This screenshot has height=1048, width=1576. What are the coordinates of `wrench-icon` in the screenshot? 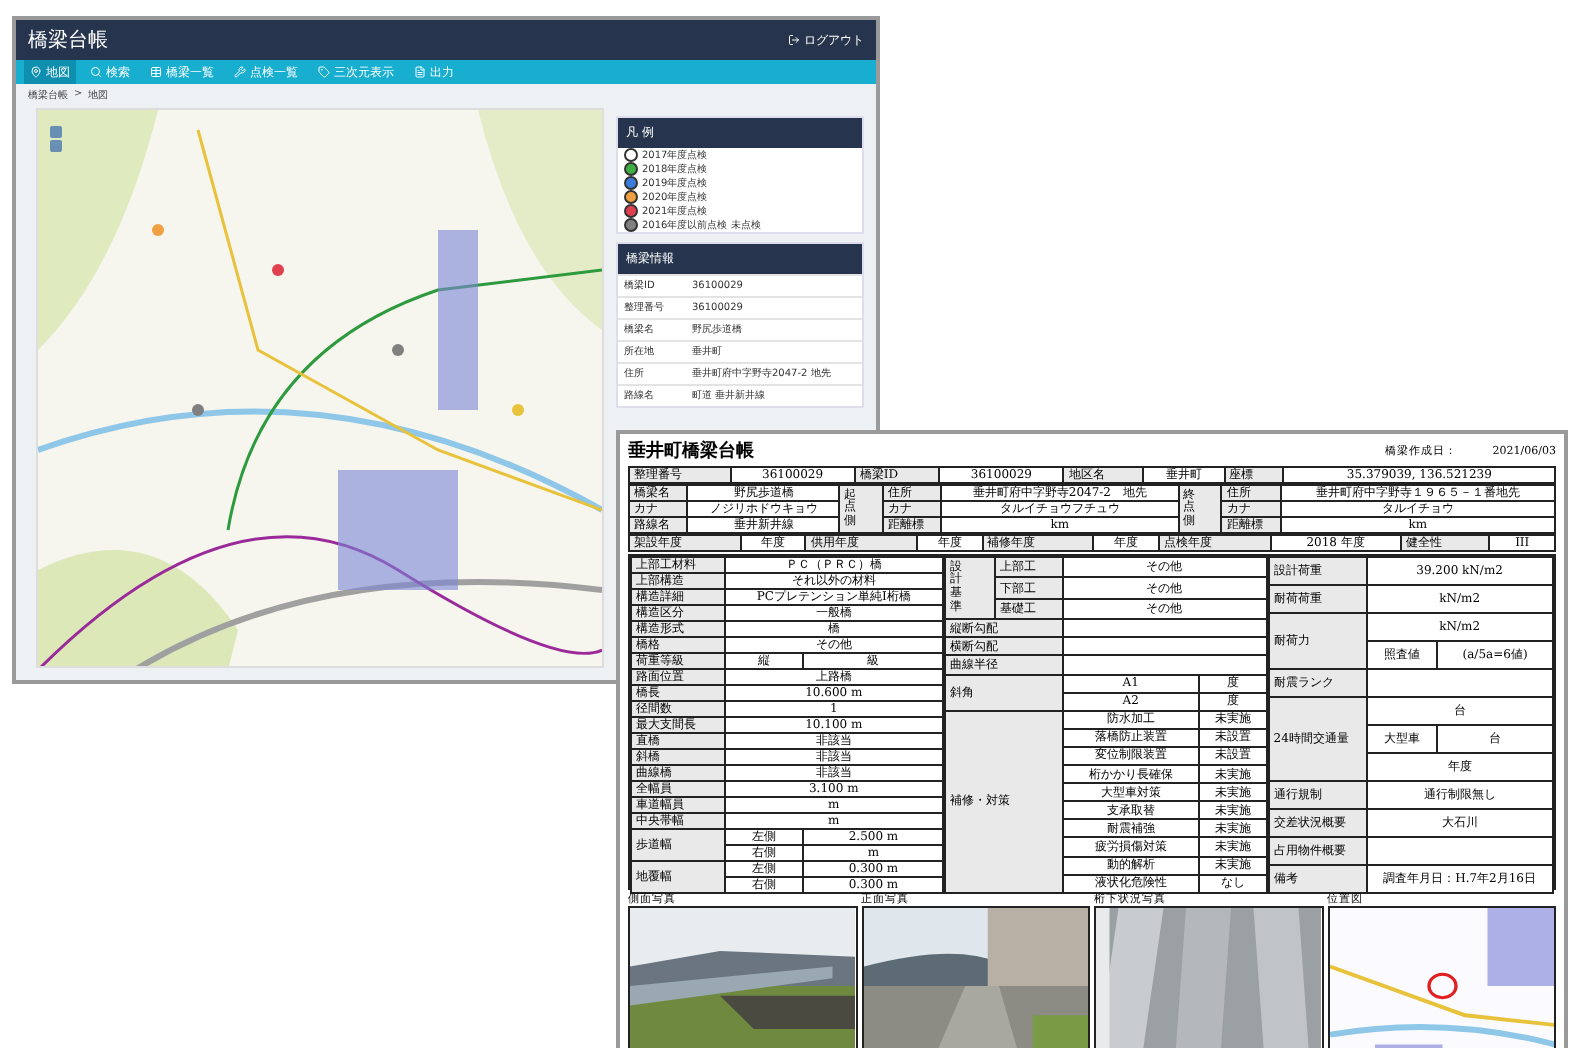 It's located at (240, 72).